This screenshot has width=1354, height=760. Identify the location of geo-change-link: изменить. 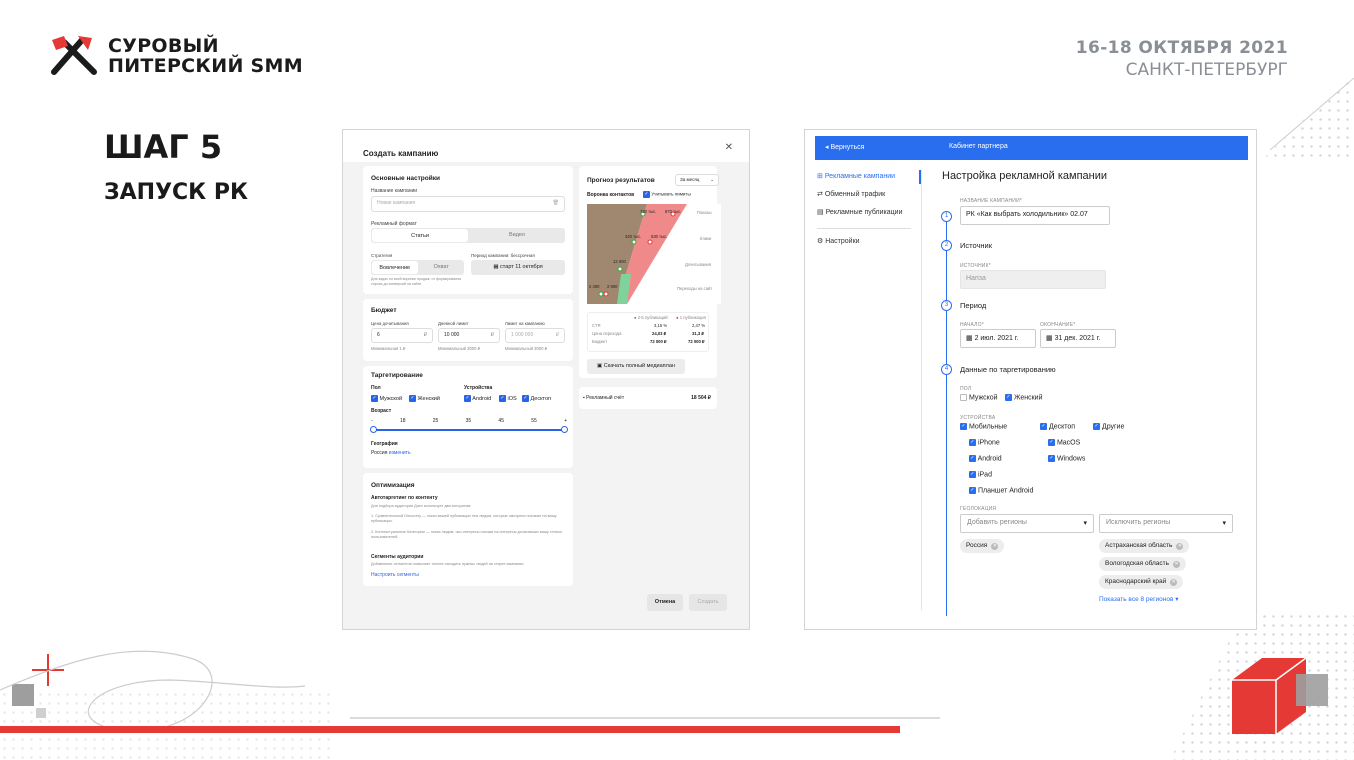
(400, 453).